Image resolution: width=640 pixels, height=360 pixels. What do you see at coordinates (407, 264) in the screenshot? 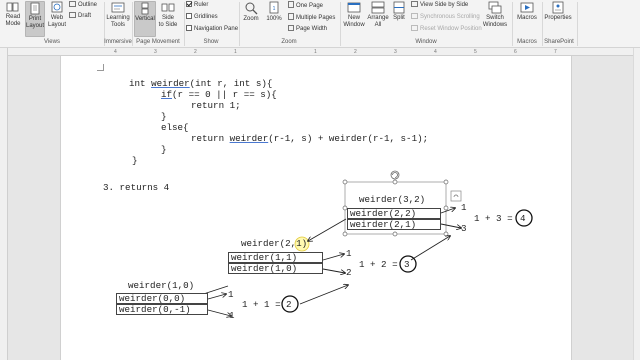
I see `result-value: 3` at bounding box center [407, 264].